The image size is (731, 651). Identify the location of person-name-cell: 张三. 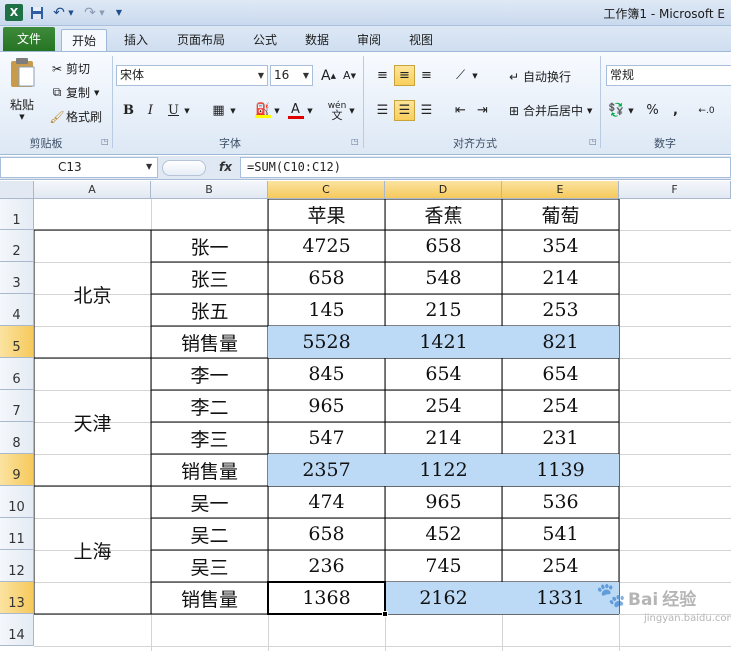
(209, 278).